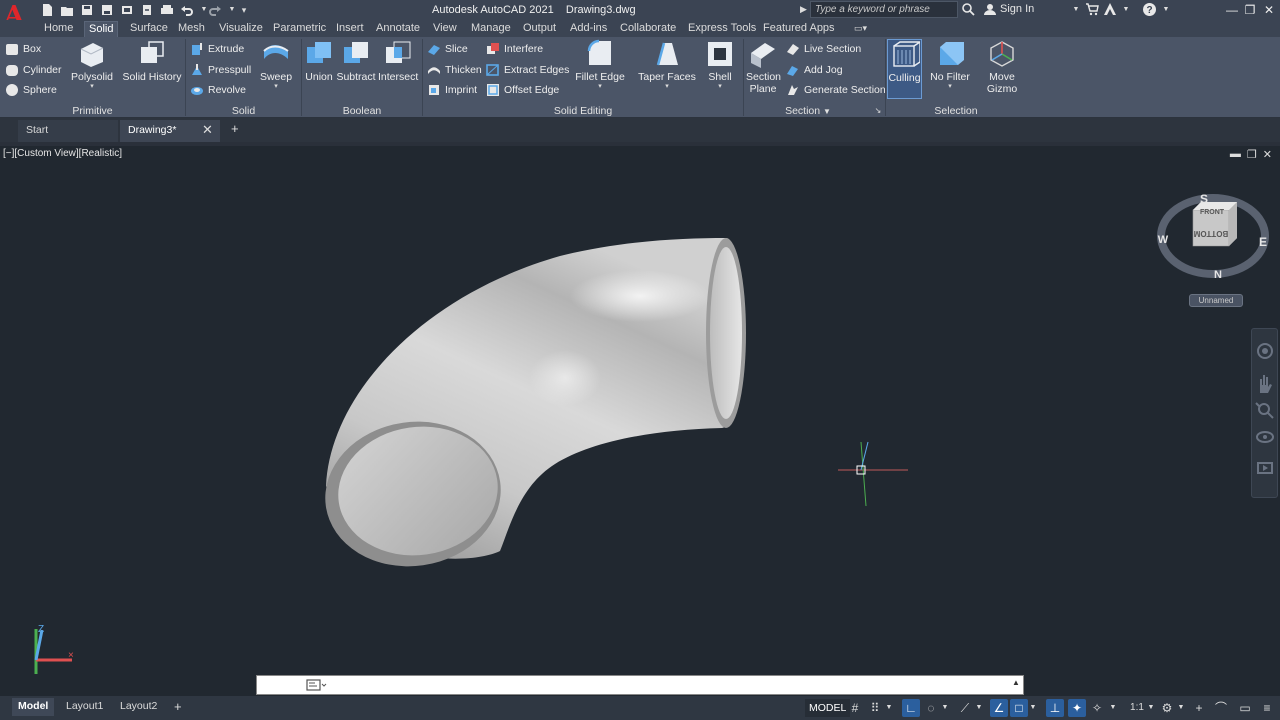  I want to click on tab-output: Output, so click(539, 29).